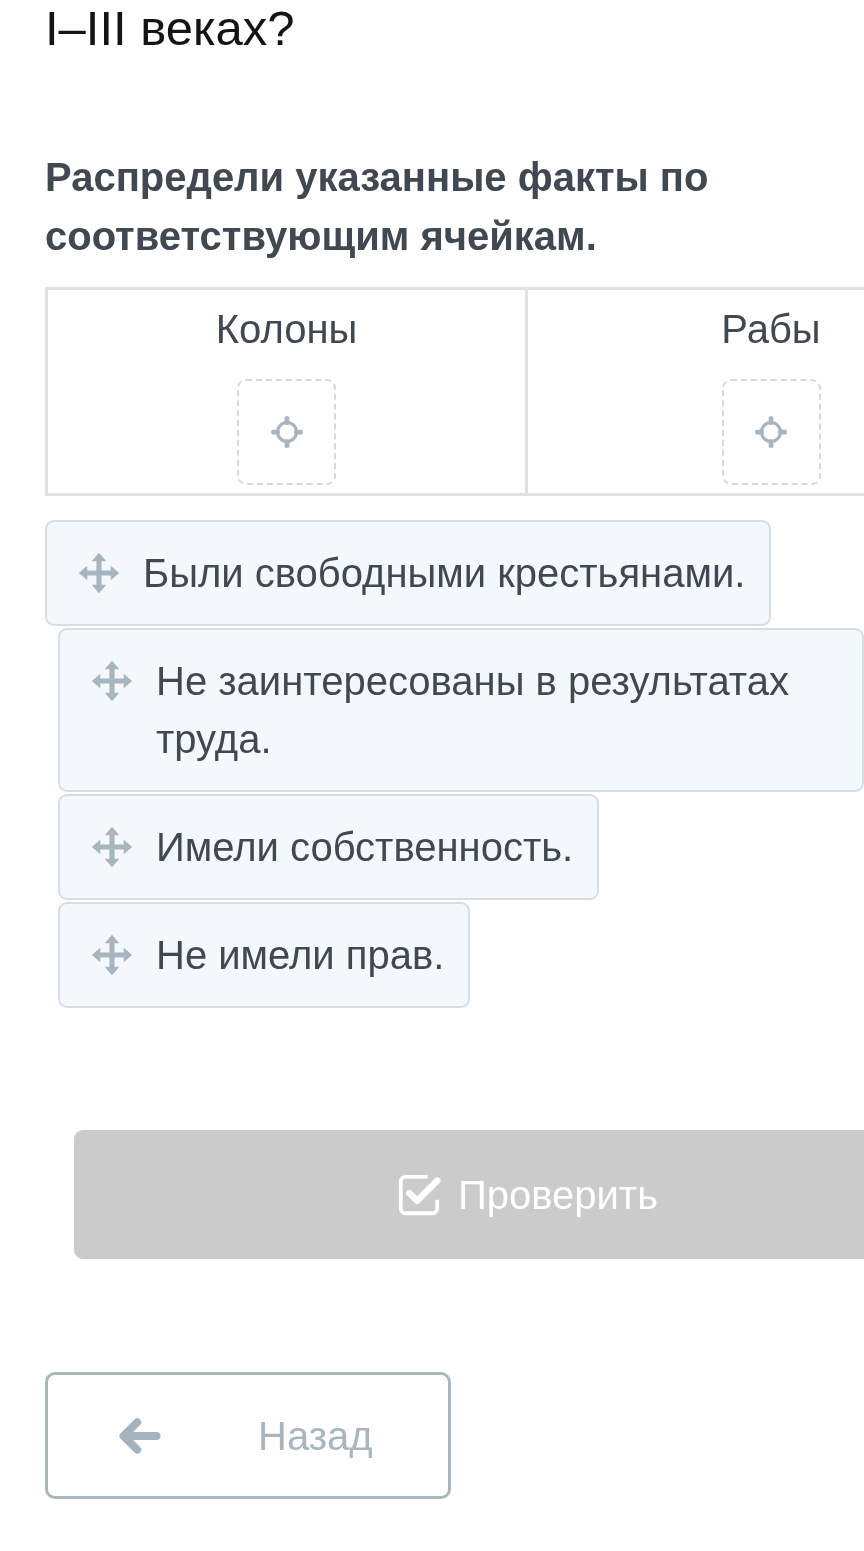  What do you see at coordinates (264, 955) in the screenshot?
I see `fact-card: Не имели прав.` at bounding box center [264, 955].